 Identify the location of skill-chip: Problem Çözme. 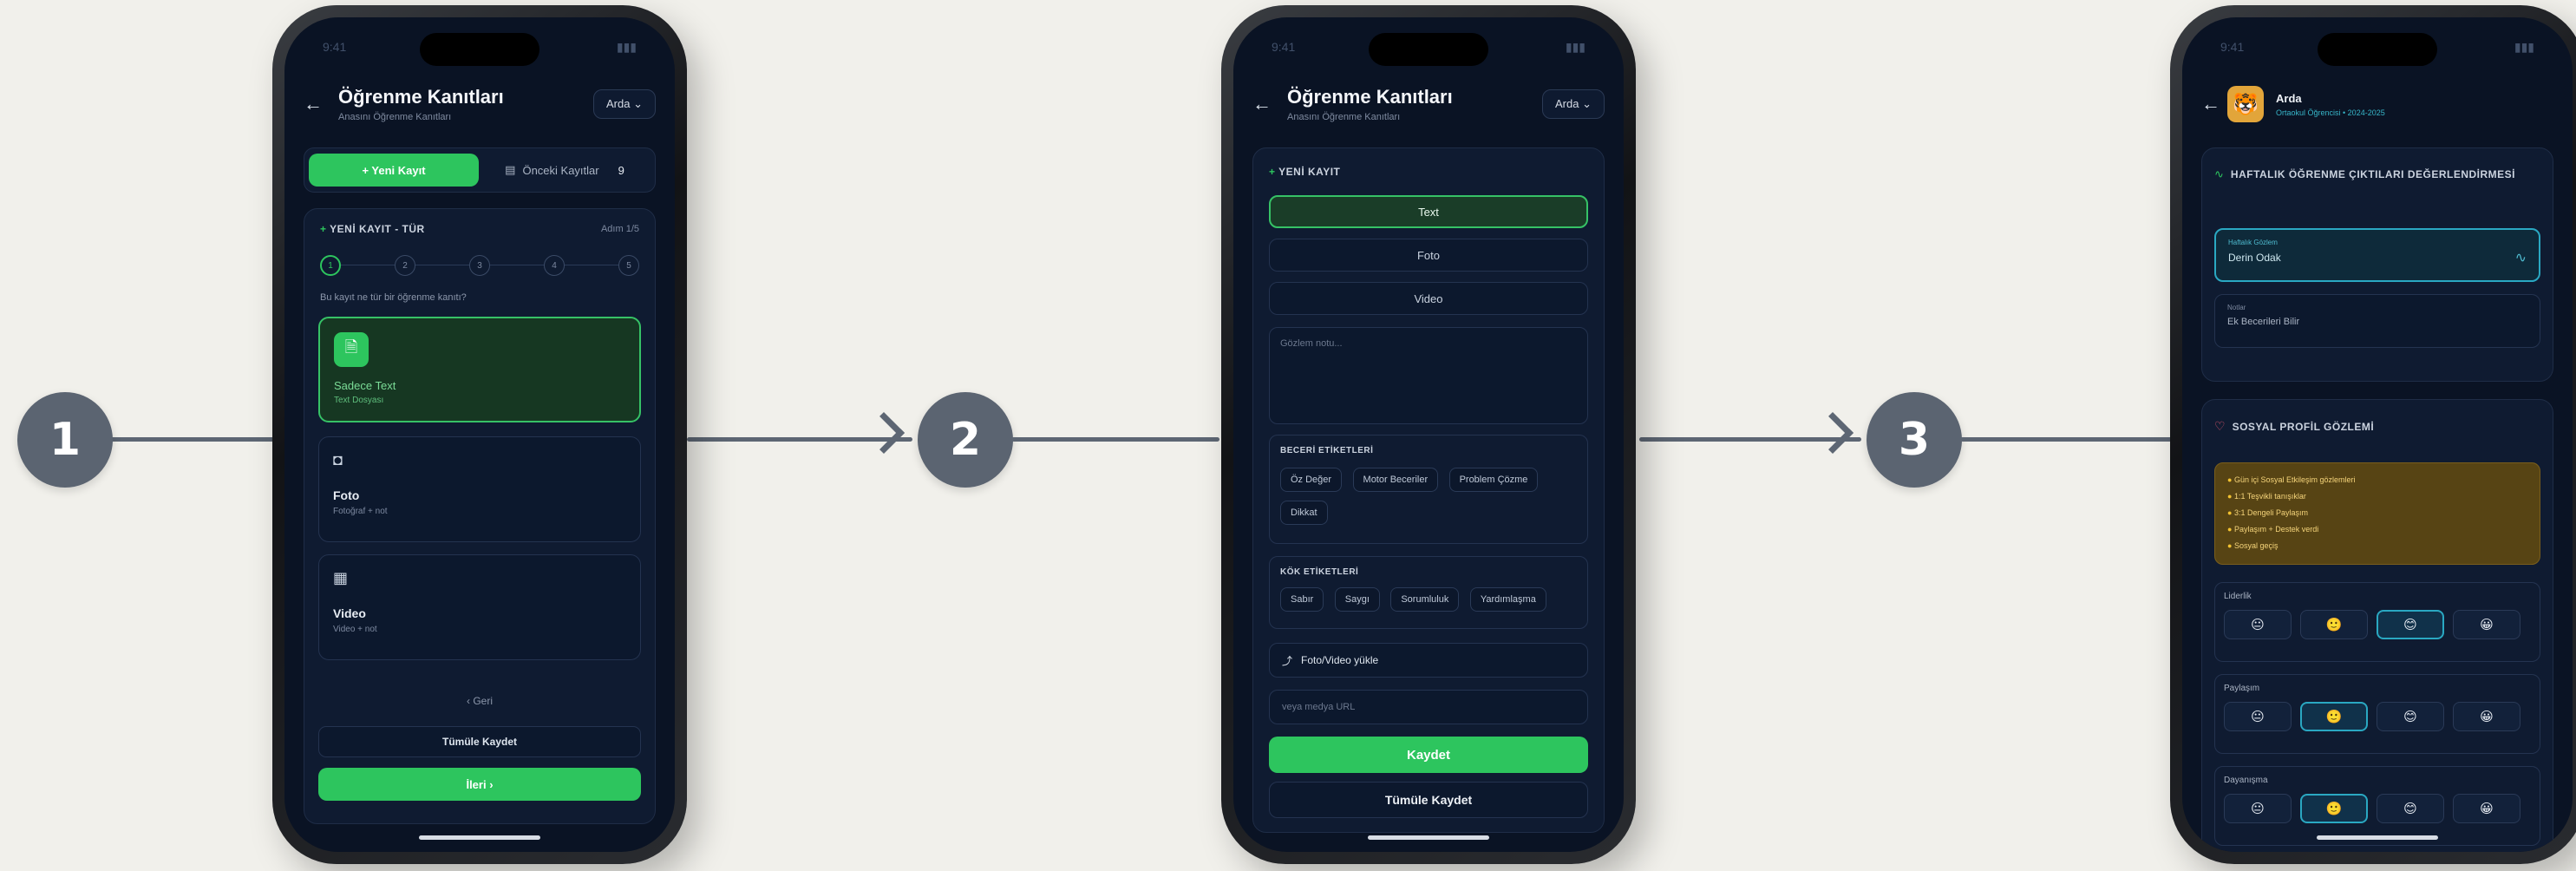
(1493, 480).